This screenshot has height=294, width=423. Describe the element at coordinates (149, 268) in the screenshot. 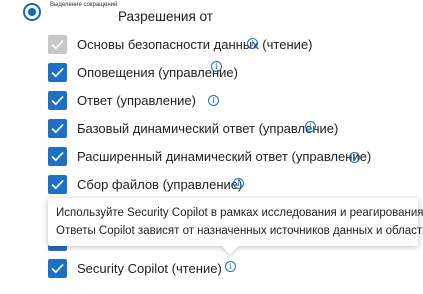

I see `permission-label: Security Copilot (чтение)` at that location.